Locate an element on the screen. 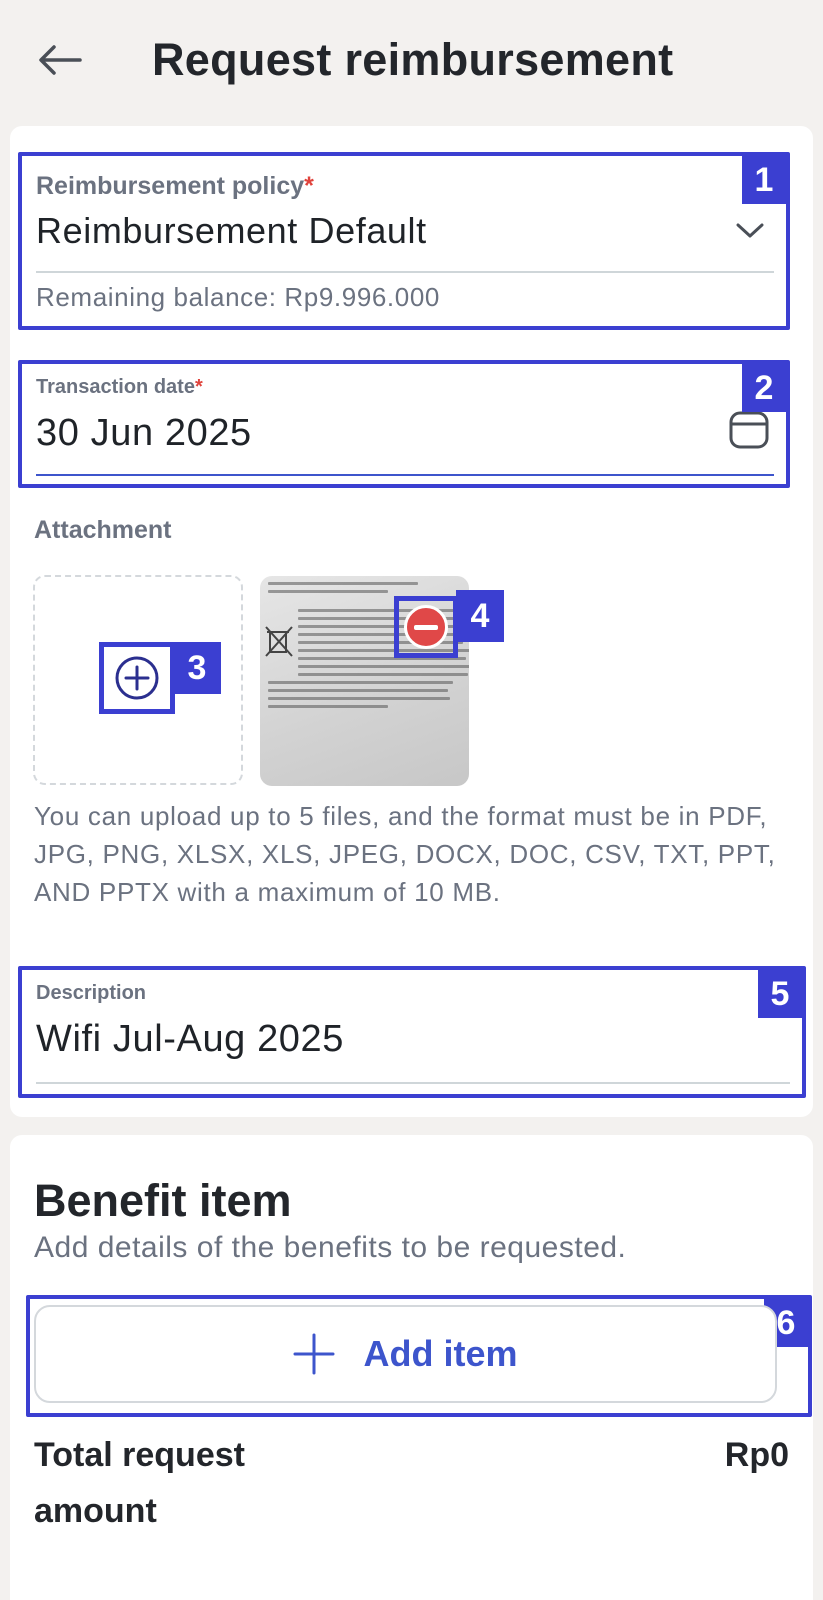  transaction-date-value: 30 Jun 2025 is located at coordinates (144, 433).